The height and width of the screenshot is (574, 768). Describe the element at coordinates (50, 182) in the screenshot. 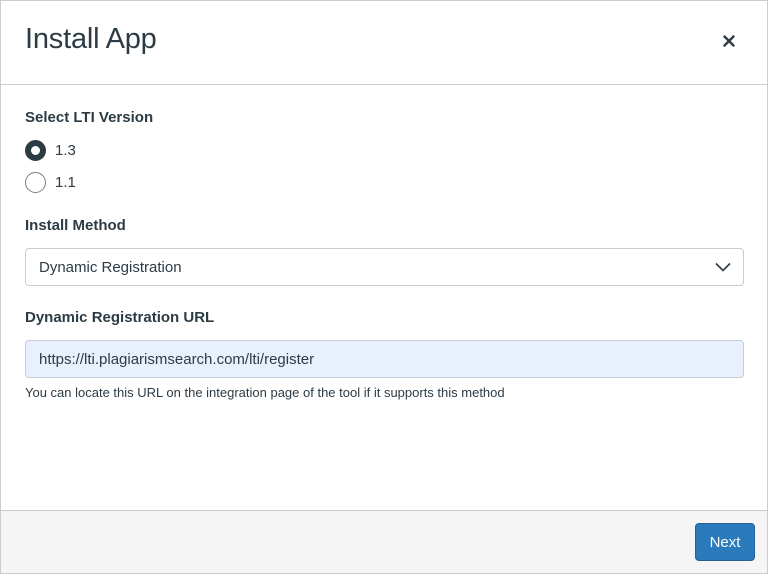

I see `radio-lti-1-1: 1.1` at that location.